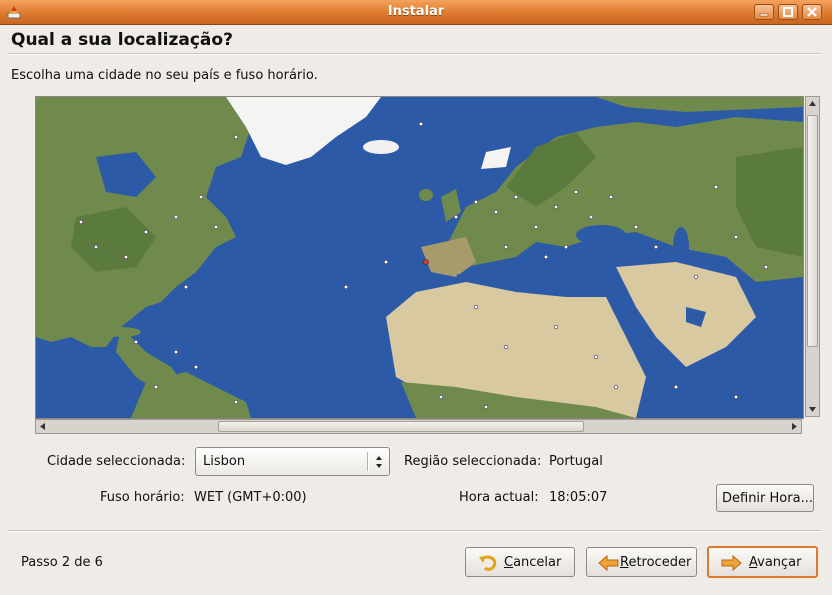 The height and width of the screenshot is (595, 832). Describe the element at coordinates (731, 563) in the screenshot. I see `arrow-right-icon` at that location.